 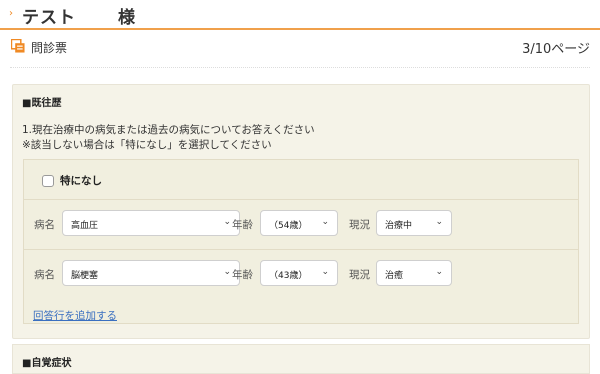 I want to click on section-heading: ■自覚症状, so click(x=47, y=363).